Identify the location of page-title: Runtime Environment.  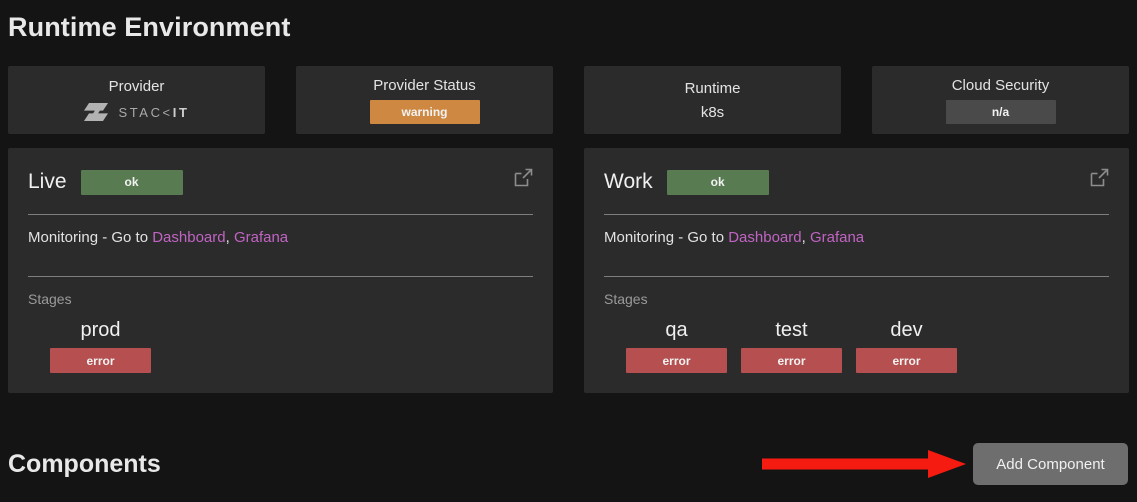
(149, 27).